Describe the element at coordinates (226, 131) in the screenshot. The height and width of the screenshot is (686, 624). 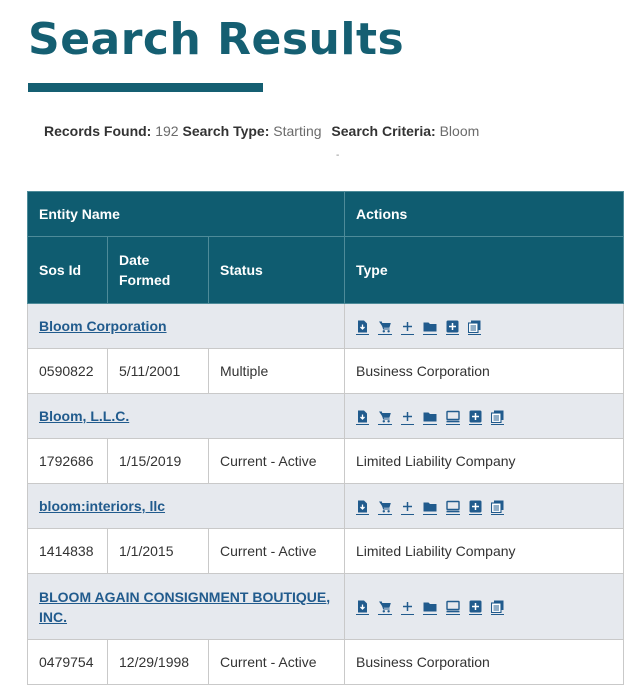
I see `search-type-label: Search Type:` at that location.